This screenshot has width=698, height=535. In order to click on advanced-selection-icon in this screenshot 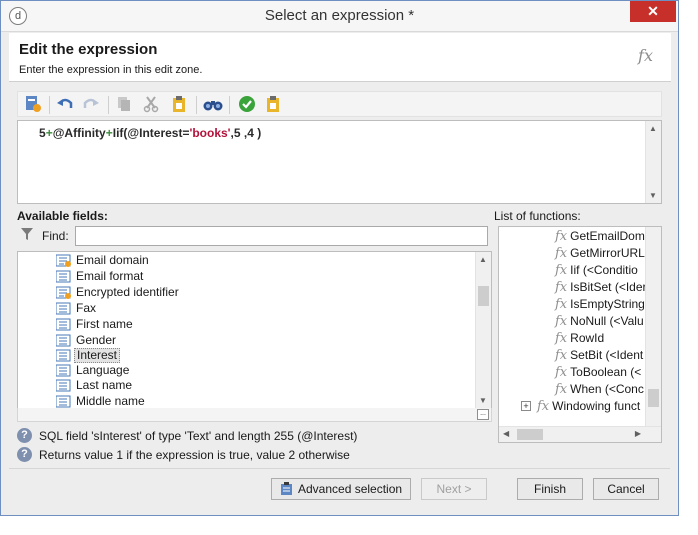, I will do `click(287, 492)`.